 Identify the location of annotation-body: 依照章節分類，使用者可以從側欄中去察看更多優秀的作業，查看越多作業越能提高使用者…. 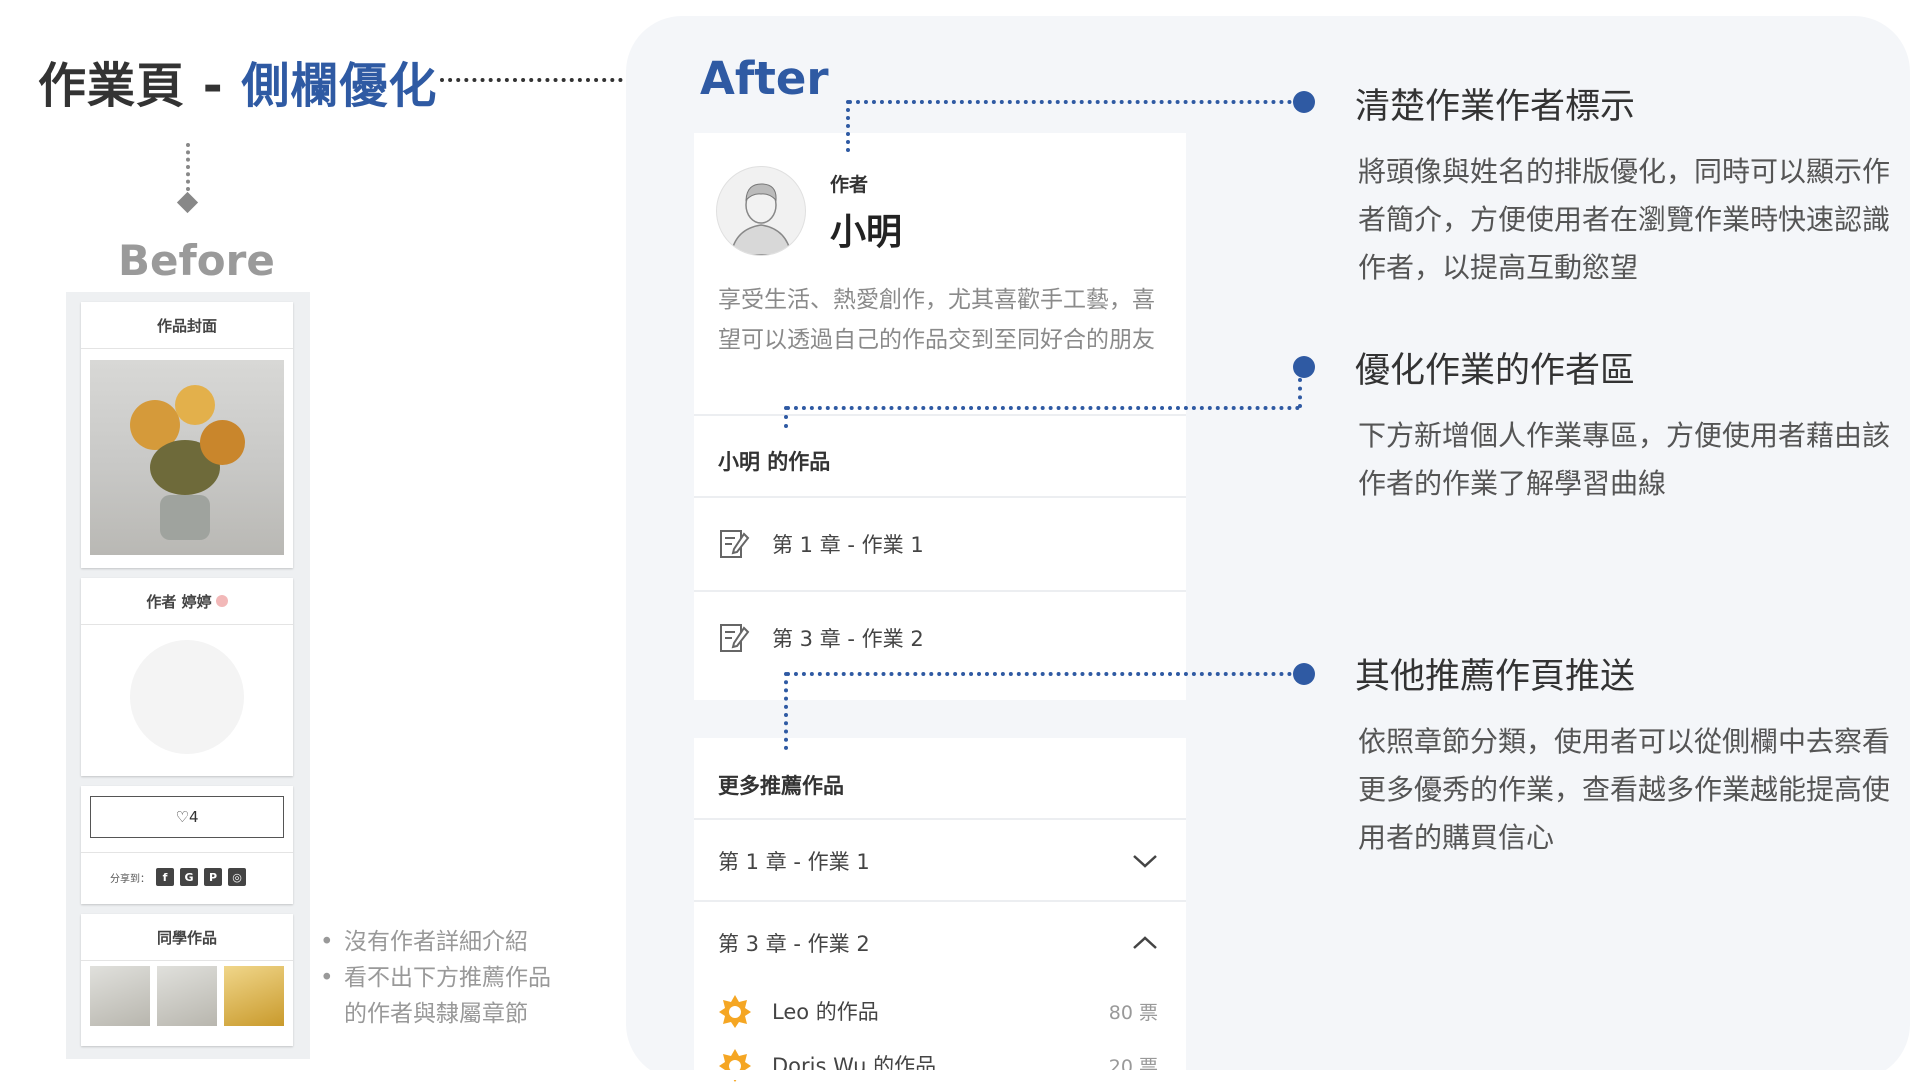
(1624, 789).